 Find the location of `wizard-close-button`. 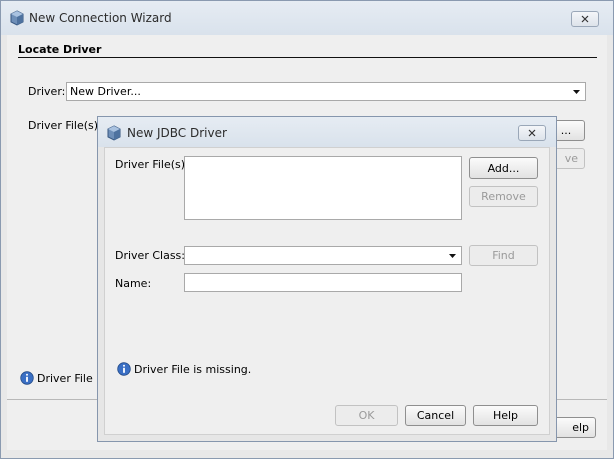

wizard-close-button is located at coordinates (585, 19).